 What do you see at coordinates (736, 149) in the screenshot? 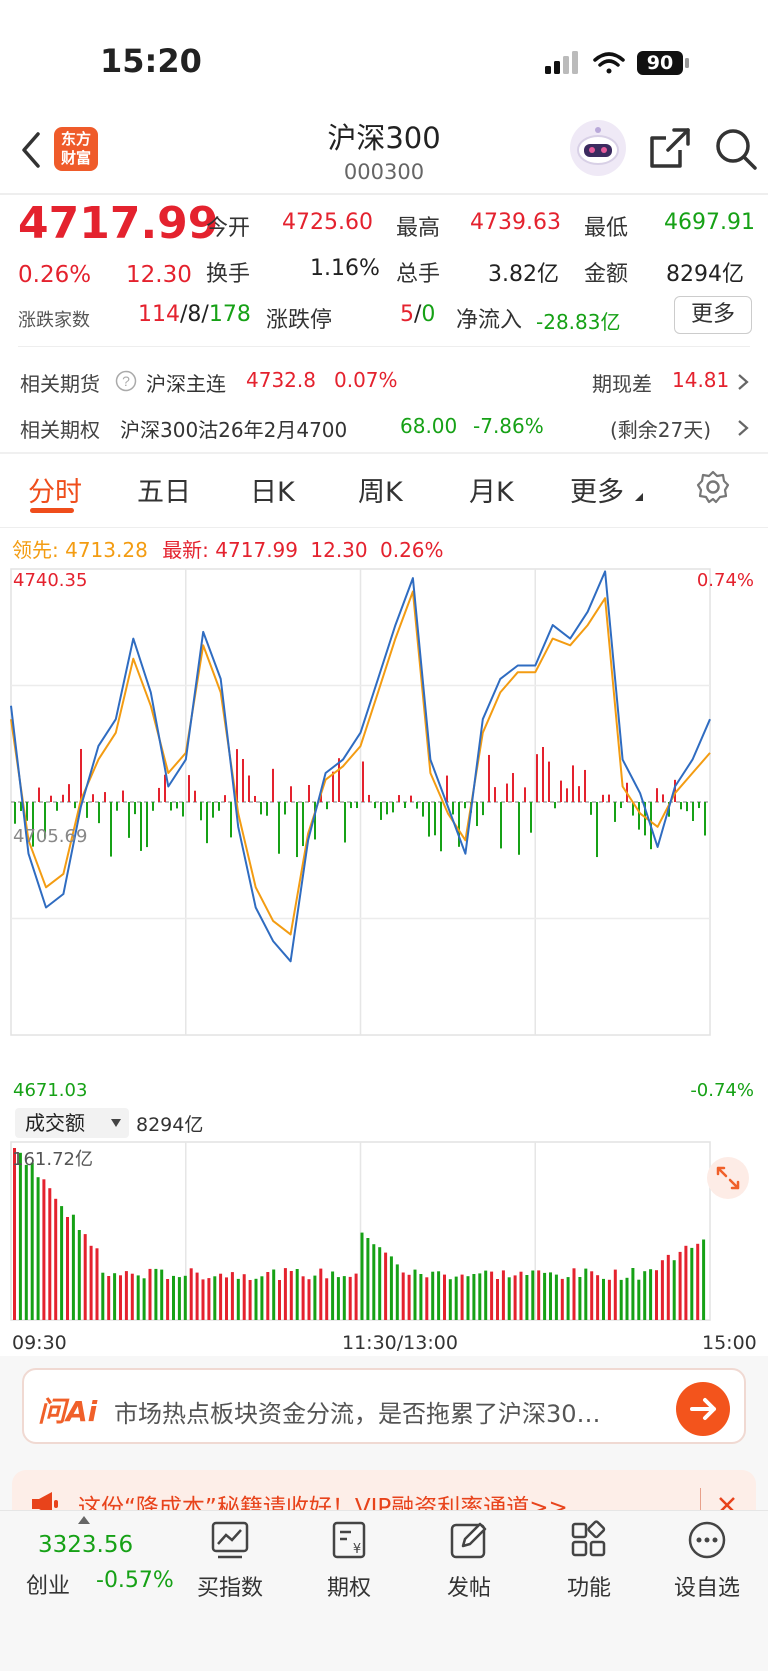
I see `search-icon` at bounding box center [736, 149].